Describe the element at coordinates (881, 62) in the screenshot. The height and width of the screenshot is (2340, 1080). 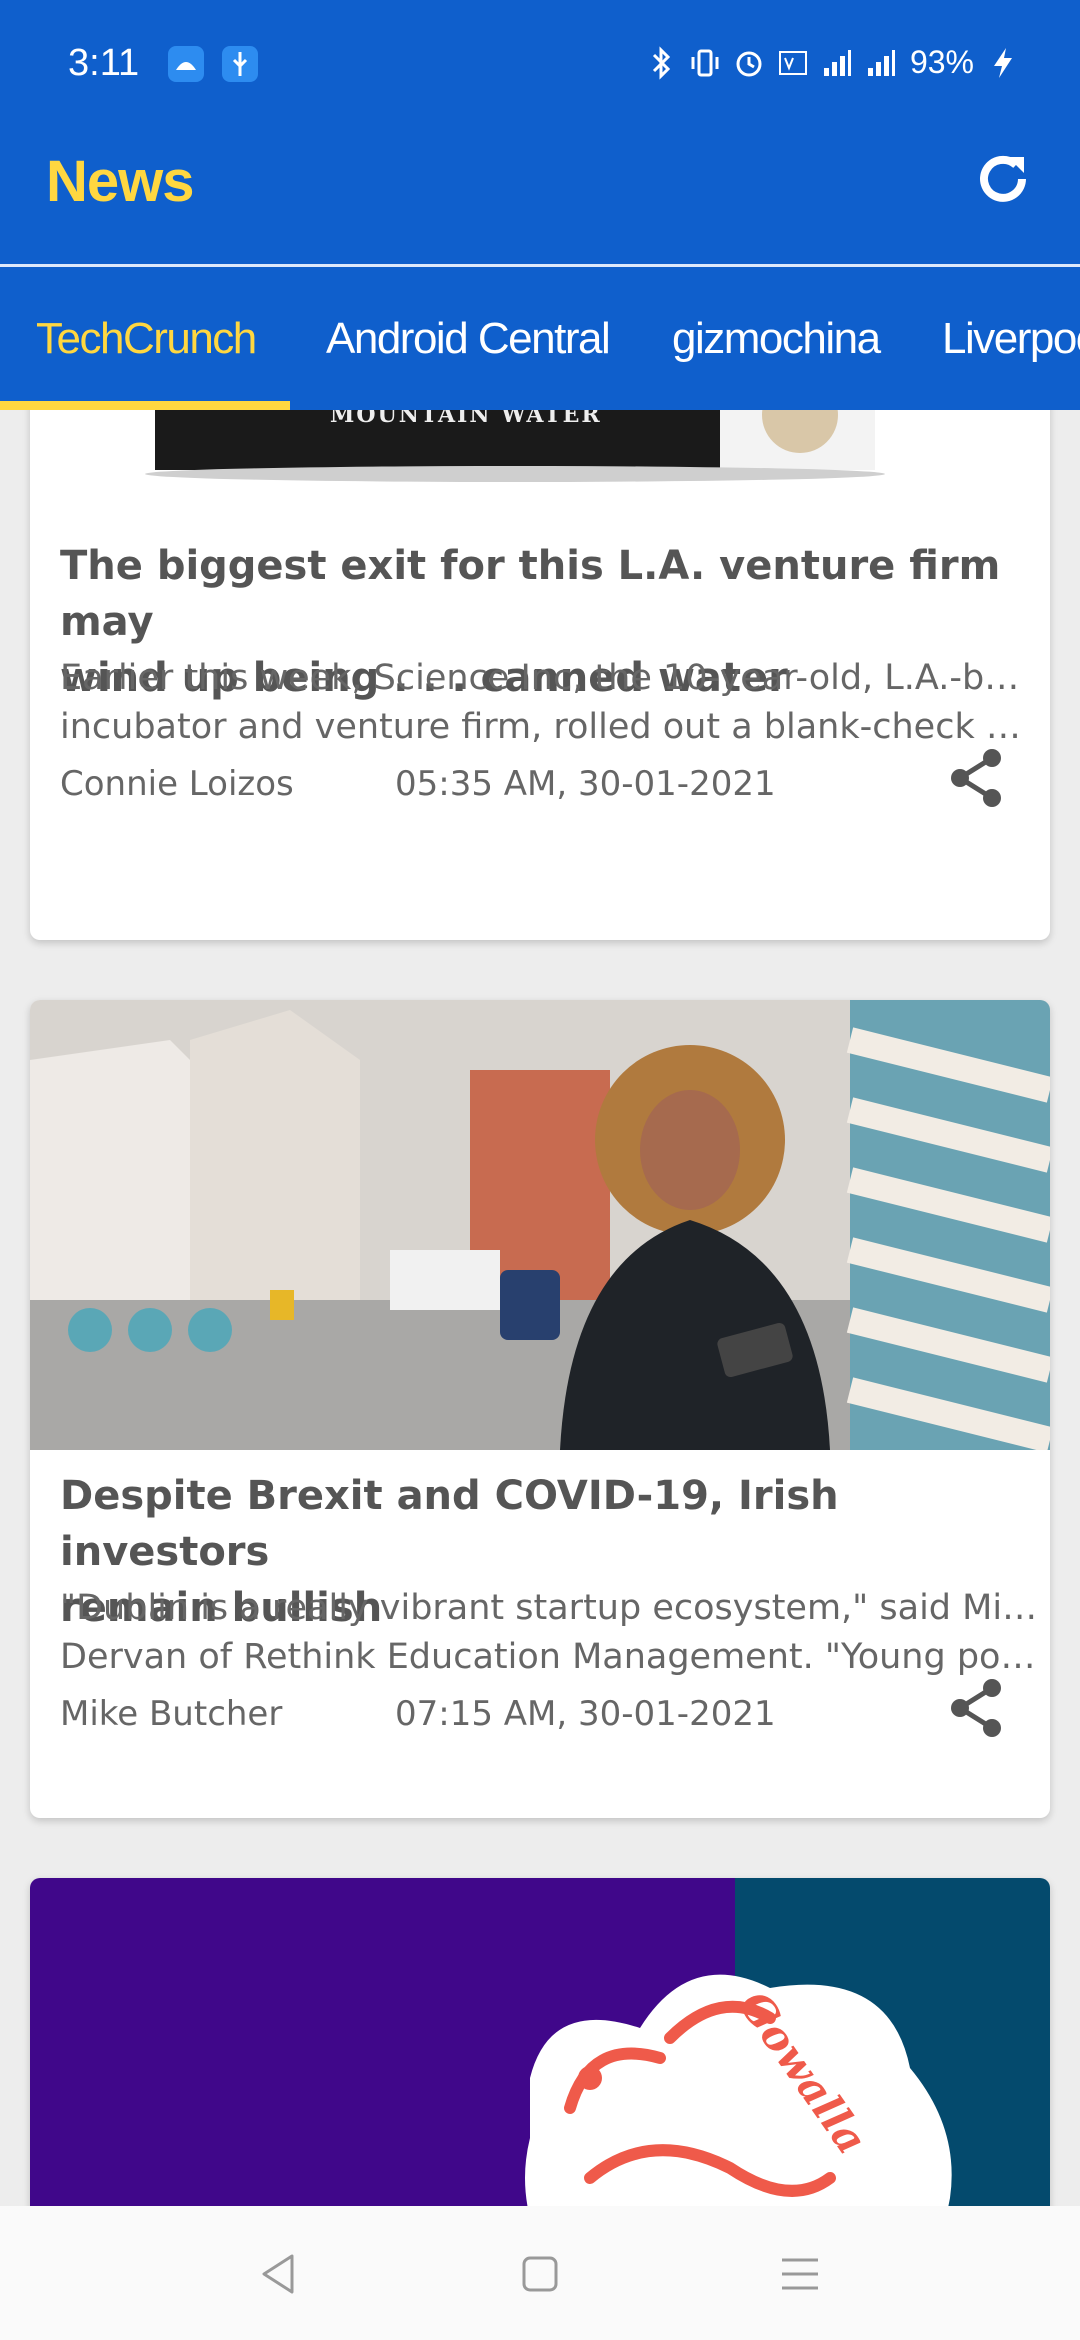
I see `signal-icon` at that location.